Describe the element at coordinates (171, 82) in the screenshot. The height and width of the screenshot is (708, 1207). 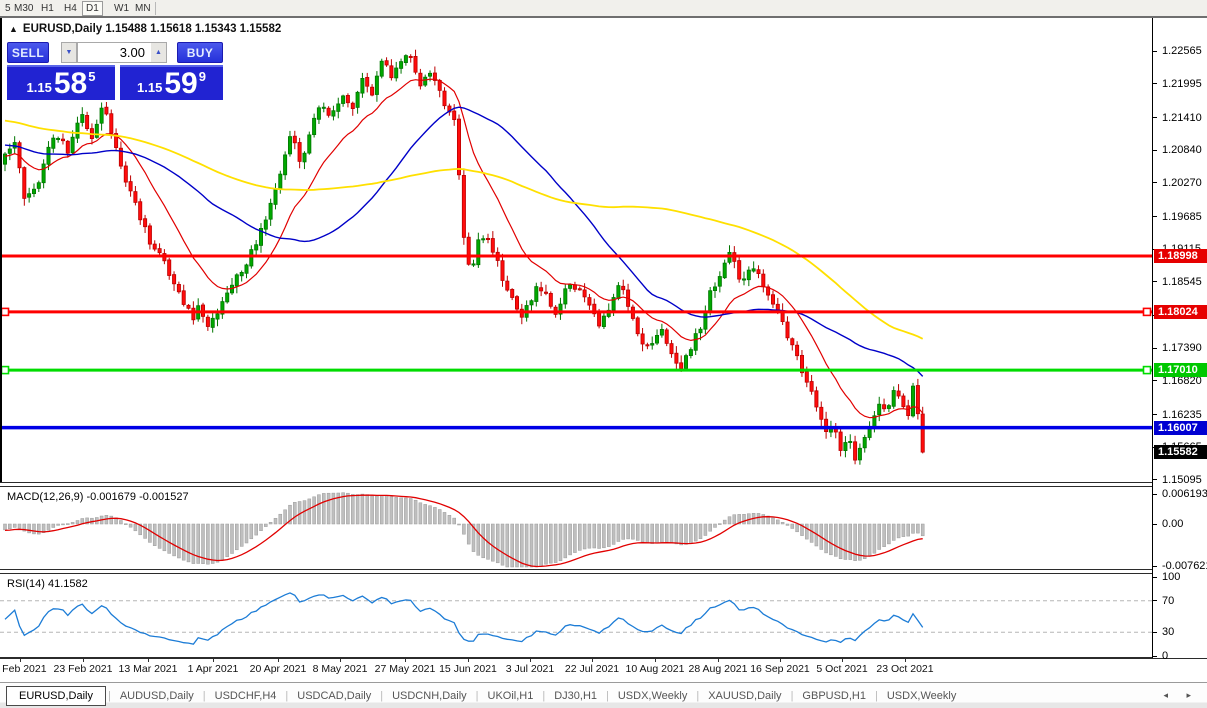
I see `buy-price-display: 1.15 59 9` at that location.